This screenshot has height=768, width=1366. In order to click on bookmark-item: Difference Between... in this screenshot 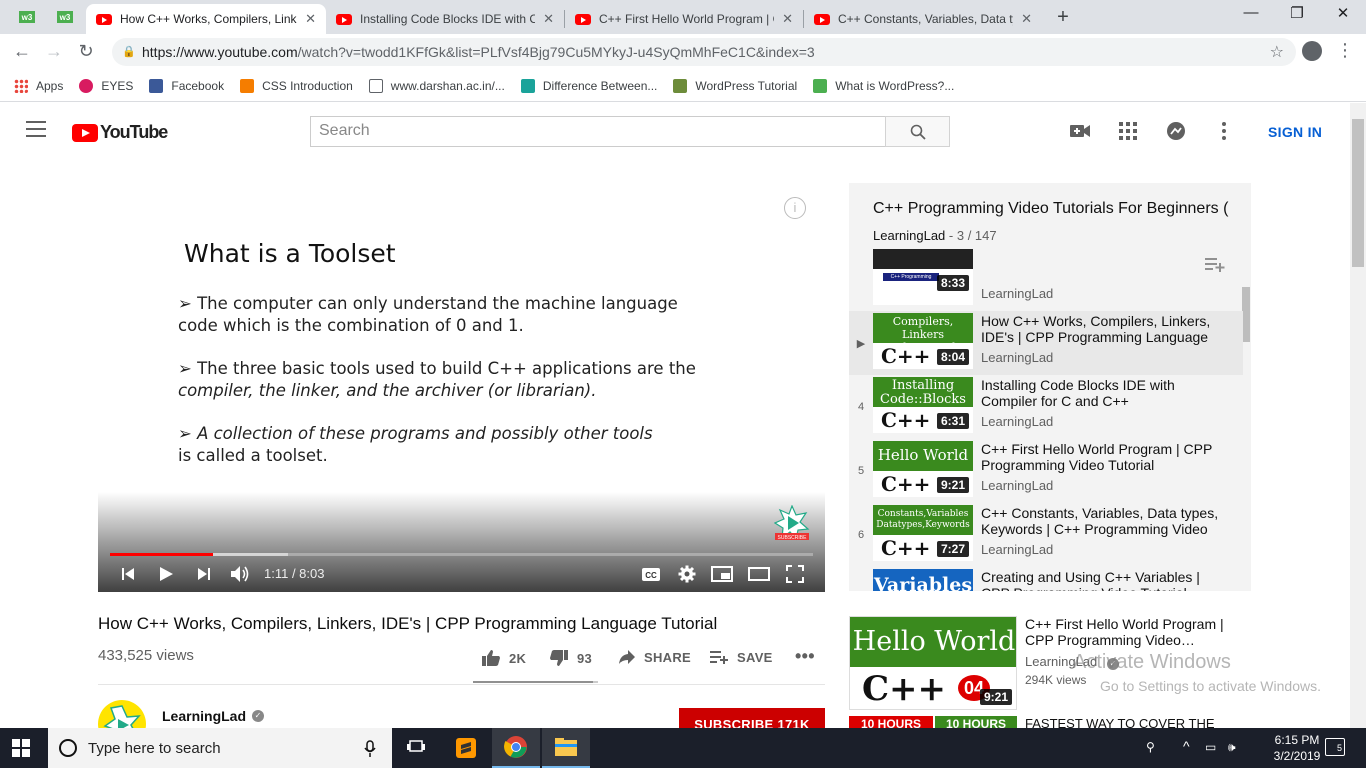, I will do `click(588, 85)`.